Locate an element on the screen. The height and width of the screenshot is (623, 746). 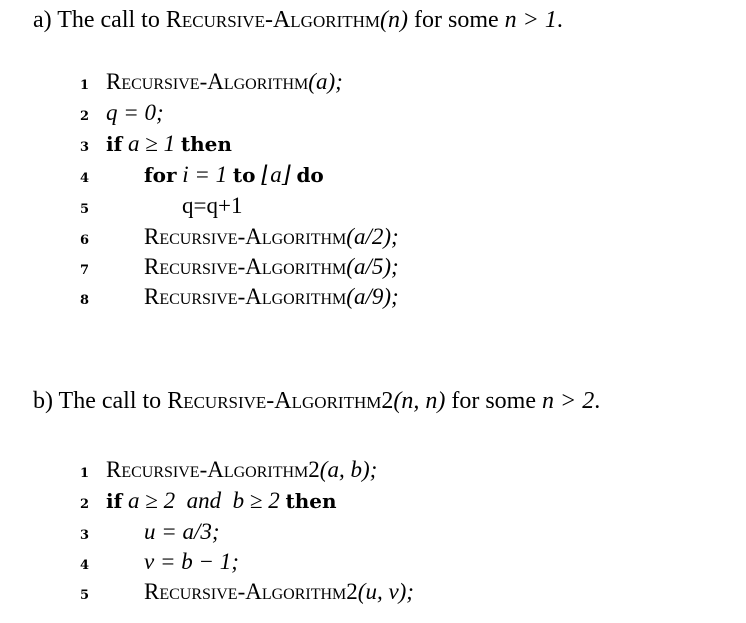
loop-bound: ⌊a⌋ is located at coordinates (276, 174).